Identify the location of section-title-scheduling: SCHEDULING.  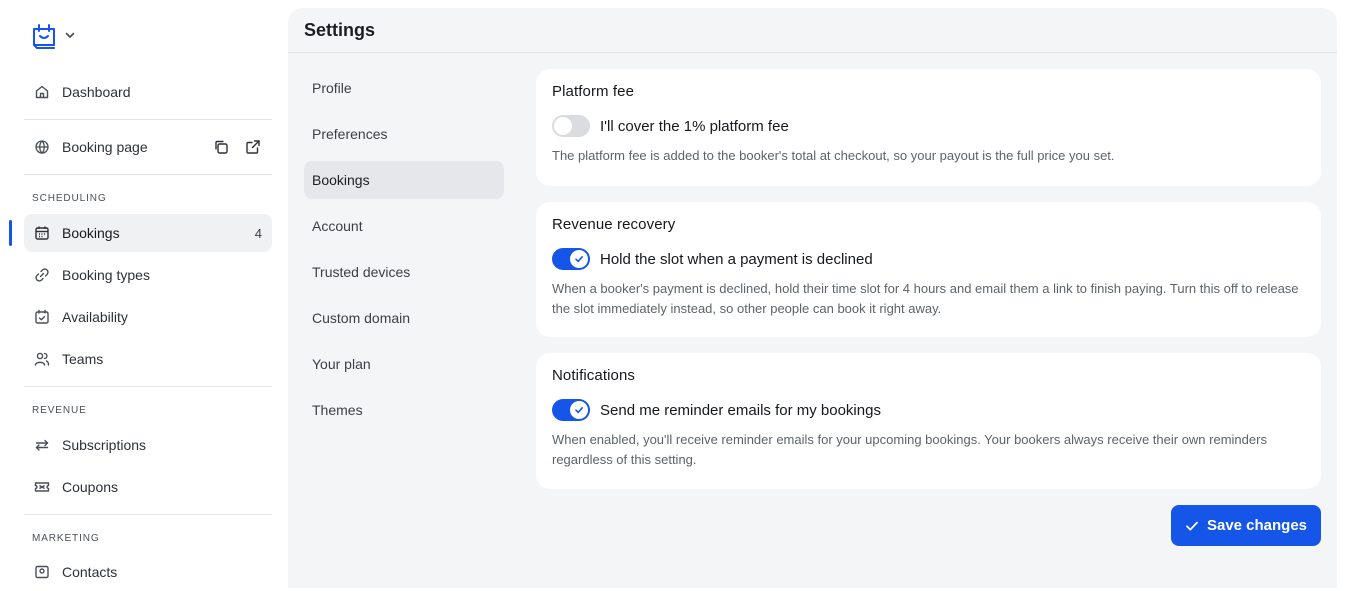
(69, 198).